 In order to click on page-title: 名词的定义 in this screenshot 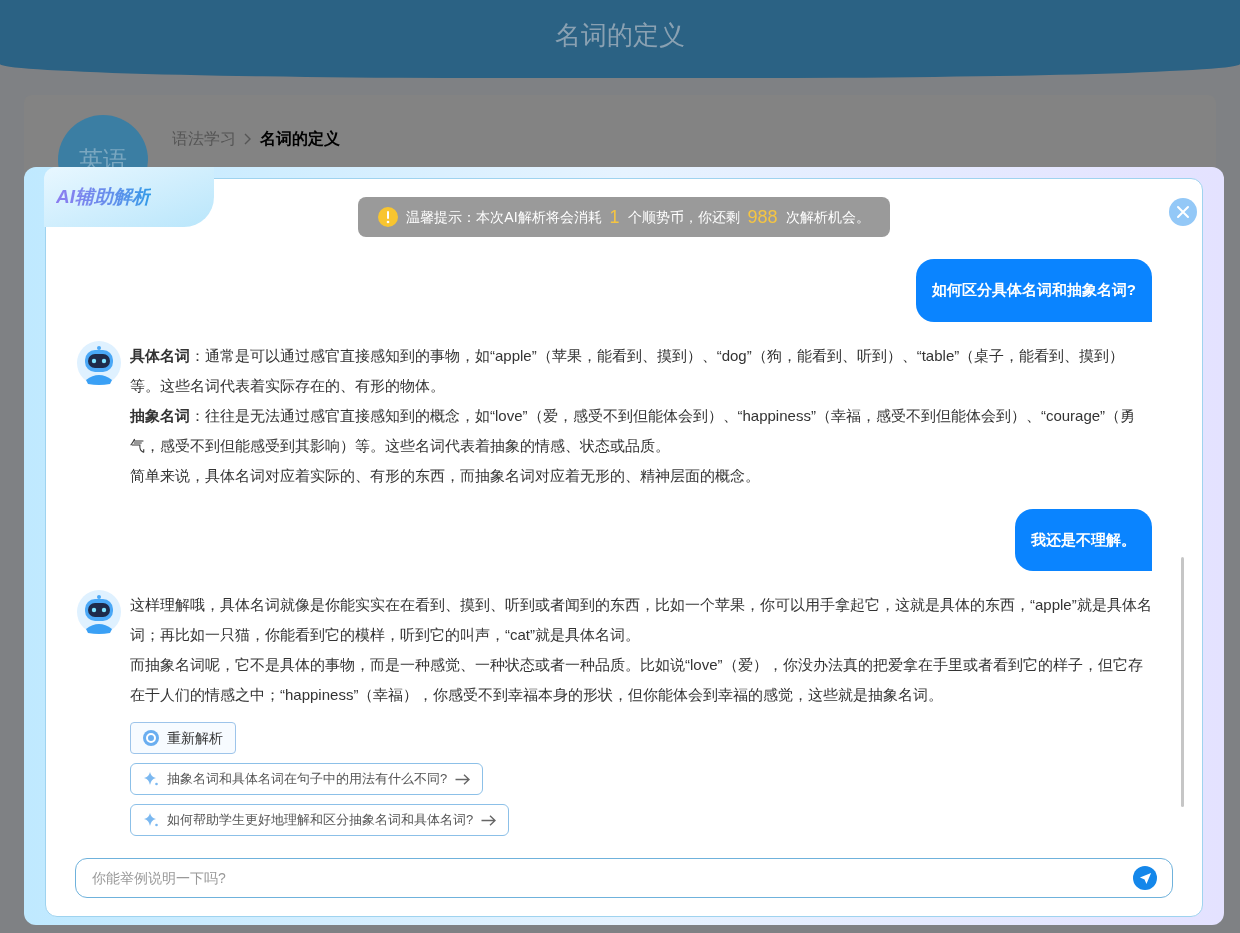, I will do `click(620, 35)`.